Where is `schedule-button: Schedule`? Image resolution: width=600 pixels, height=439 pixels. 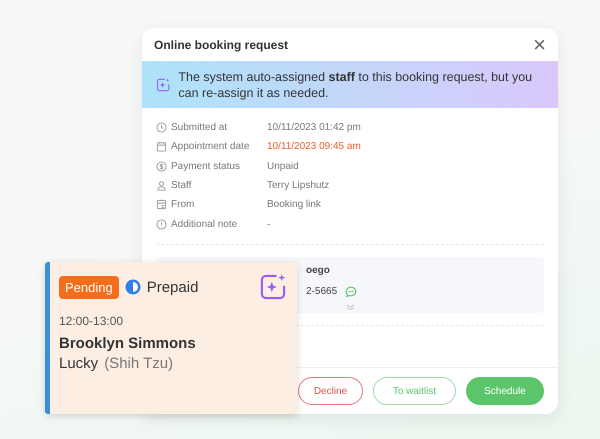
schedule-button: Schedule is located at coordinates (505, 391).